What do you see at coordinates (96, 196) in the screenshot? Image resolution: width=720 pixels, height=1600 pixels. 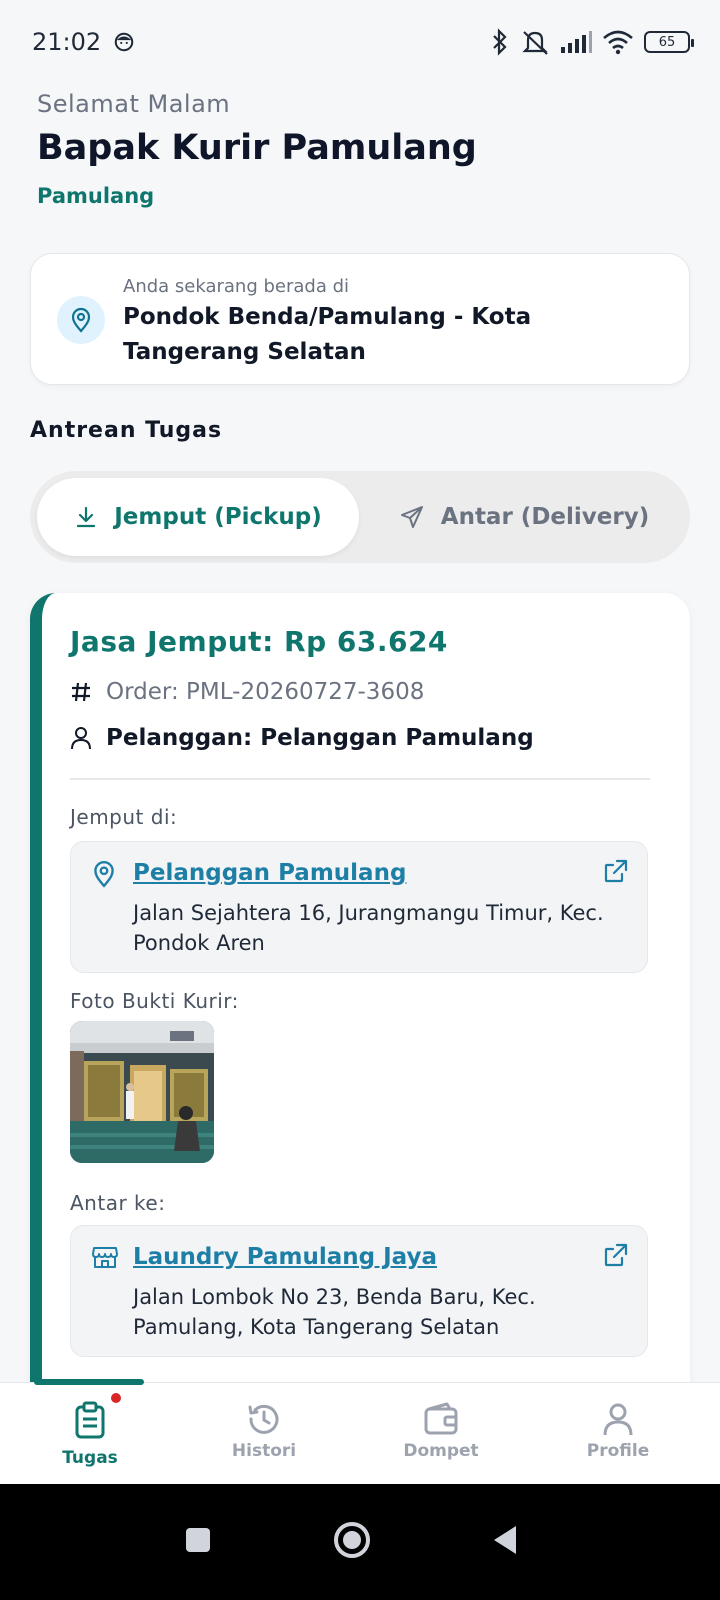 I see `courier-city: Pamulang` at bounding box center [96, 196].